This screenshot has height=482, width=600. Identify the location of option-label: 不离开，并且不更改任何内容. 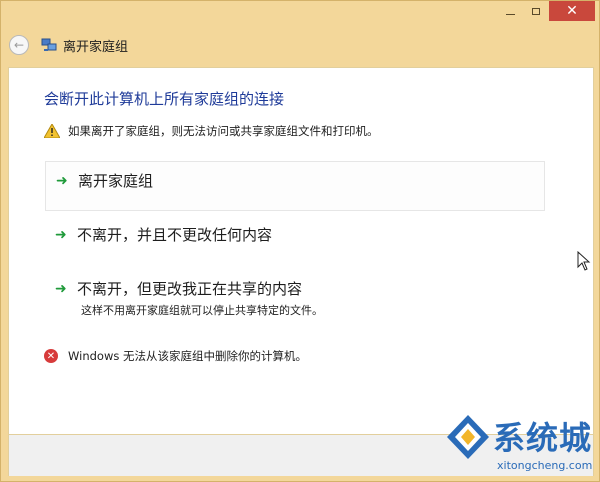
(175, 235).